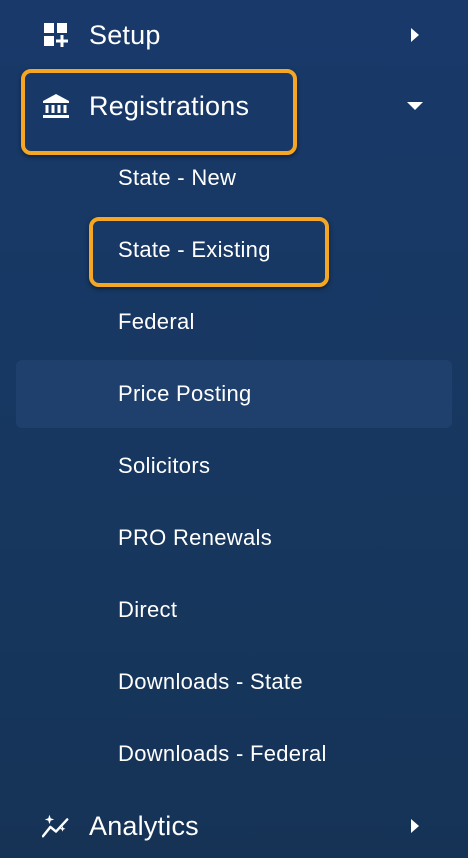  What do you see at coordinates (234, 322) in the screenshot?
I see `sub-item-federal: Federal` at bounding box center [234, 322].